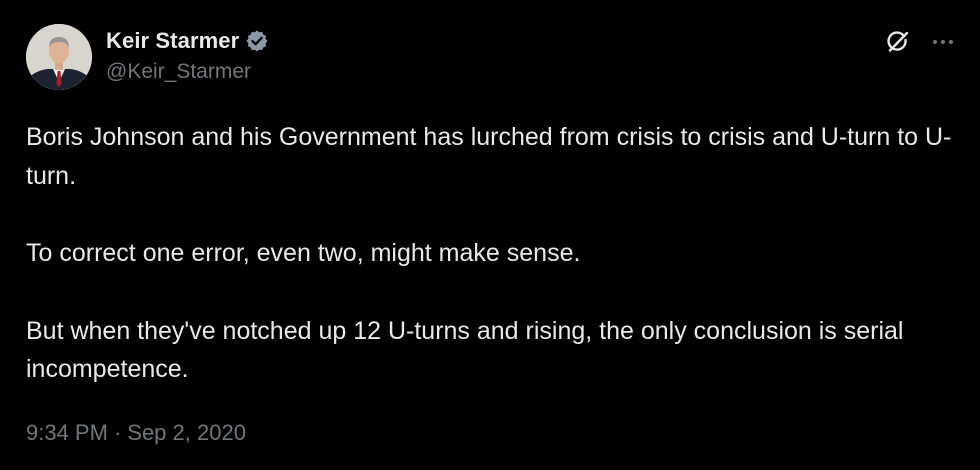  Describe the element at coordinates (257, 41) in the screenshot. I see `verified-badge-icon` at that location.